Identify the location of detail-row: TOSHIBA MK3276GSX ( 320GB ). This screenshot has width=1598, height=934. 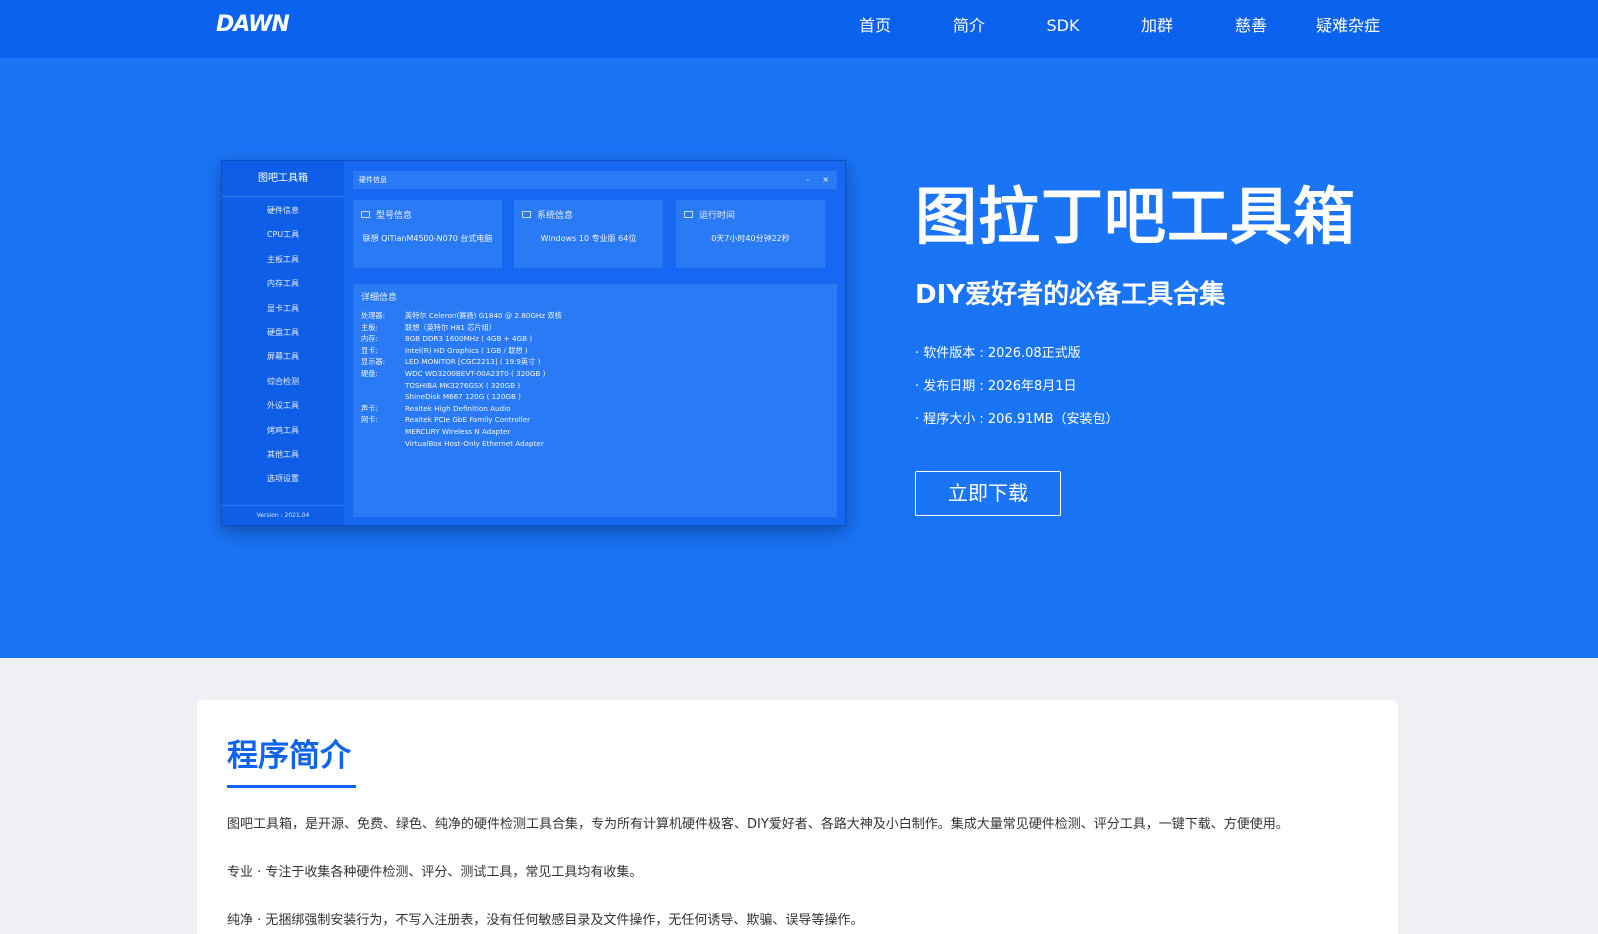
(461, 386).